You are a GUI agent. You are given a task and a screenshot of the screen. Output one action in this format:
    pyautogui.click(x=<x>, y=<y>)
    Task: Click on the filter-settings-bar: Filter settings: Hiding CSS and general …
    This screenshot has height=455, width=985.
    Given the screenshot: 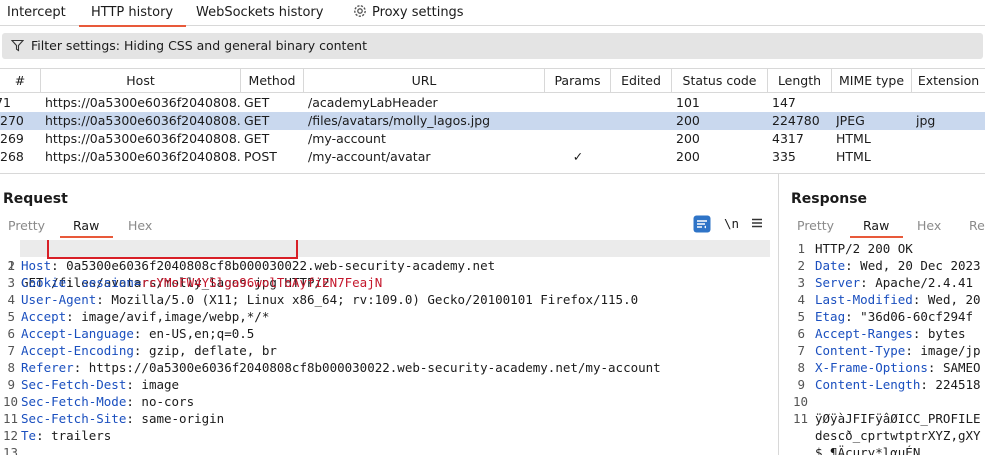 What is the action you would take?
    pyautogui.click(x=492, y=46)
    